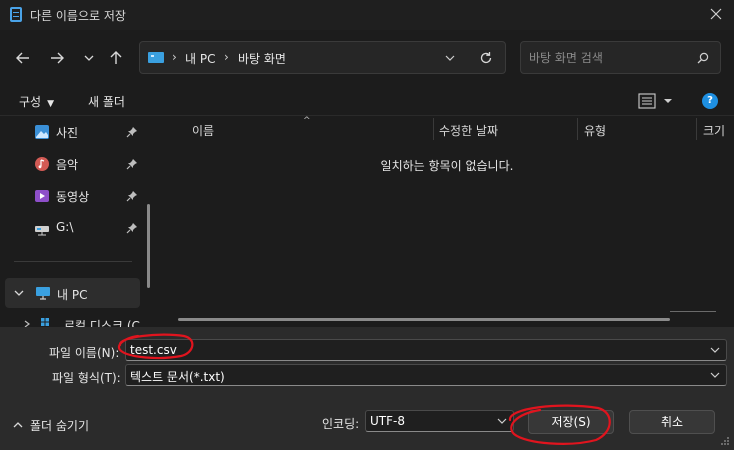 The image size is (734, 450). What do you see at coordinates (45, 322) in the screenshot?
I see `local-disk-icon` at bounding box center [45, 322].